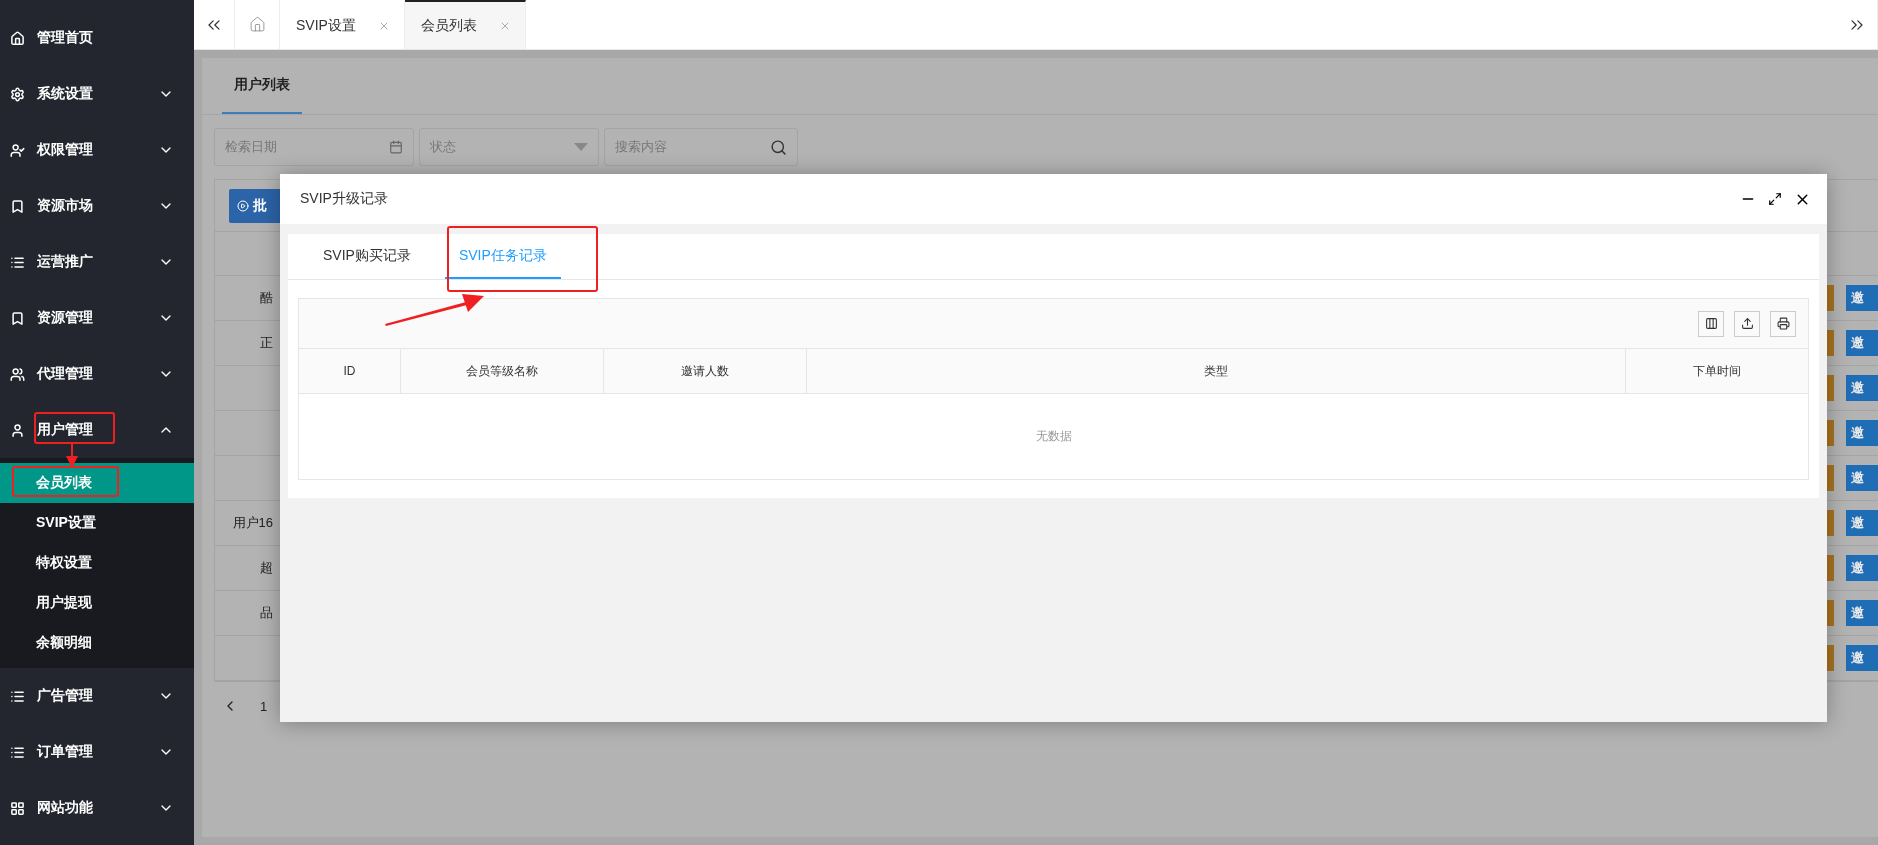 The height and width of the screenshot is (845, 1878). I want to click on submenu-item: 用户提现, so click(97, 603).